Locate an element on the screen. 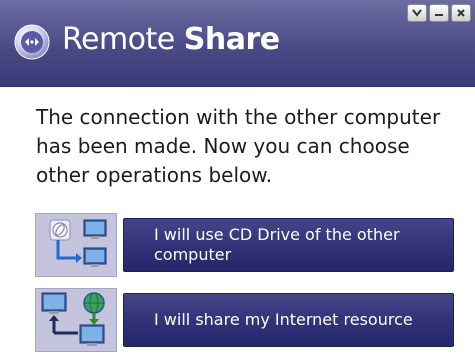 The height and width of the screenshot is (355, 475). dropdown-button is located at coordinates (417, 13).